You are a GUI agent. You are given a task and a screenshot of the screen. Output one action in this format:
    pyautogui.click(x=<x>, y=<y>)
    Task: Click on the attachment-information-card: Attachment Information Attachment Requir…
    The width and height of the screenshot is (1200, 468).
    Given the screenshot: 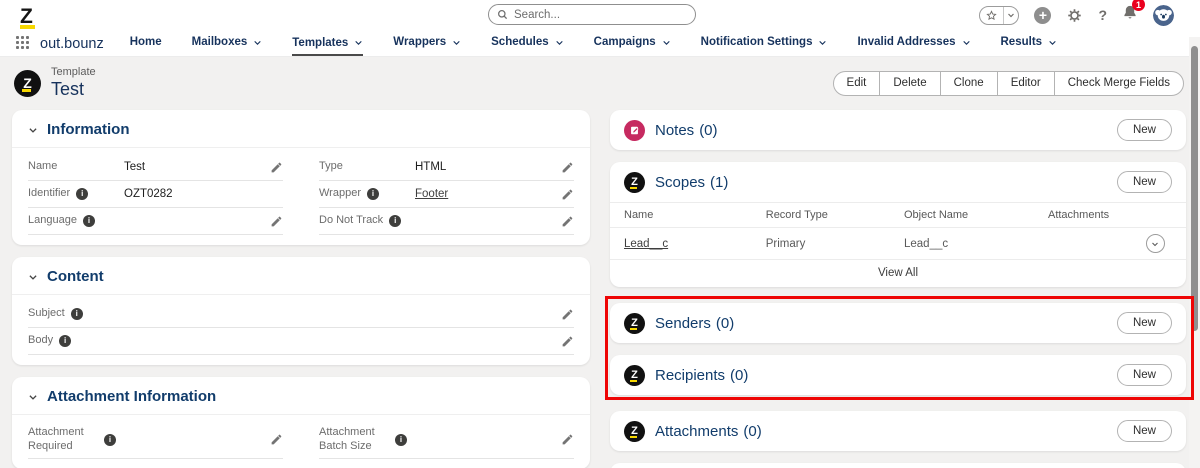 What is the action you would take?
    pyautogui.click(x=301, y=422)
    